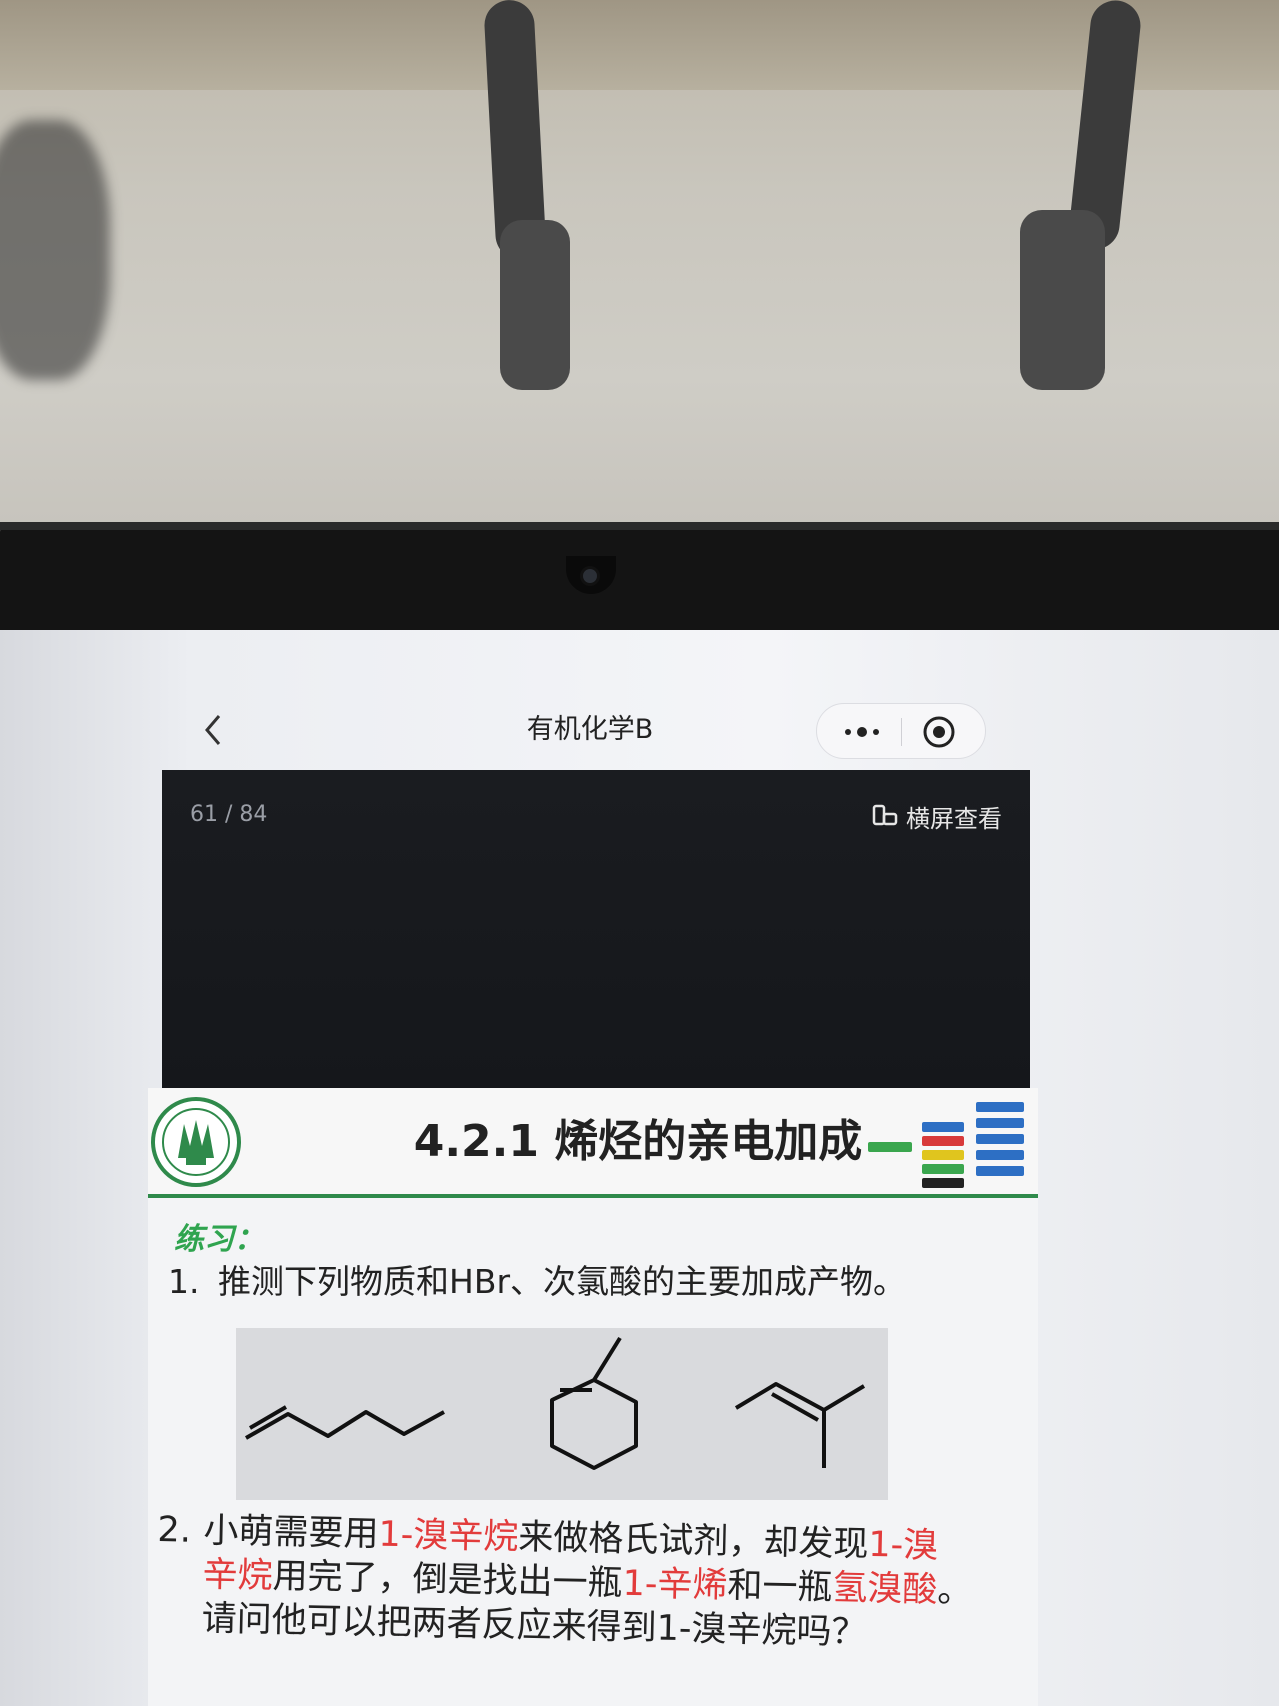 This screenshot has width=1279, height=1706. What do you see at coordinates (639, 526) in the screenshot?
I see `tablet-edge` at bounding box center [639, 526].